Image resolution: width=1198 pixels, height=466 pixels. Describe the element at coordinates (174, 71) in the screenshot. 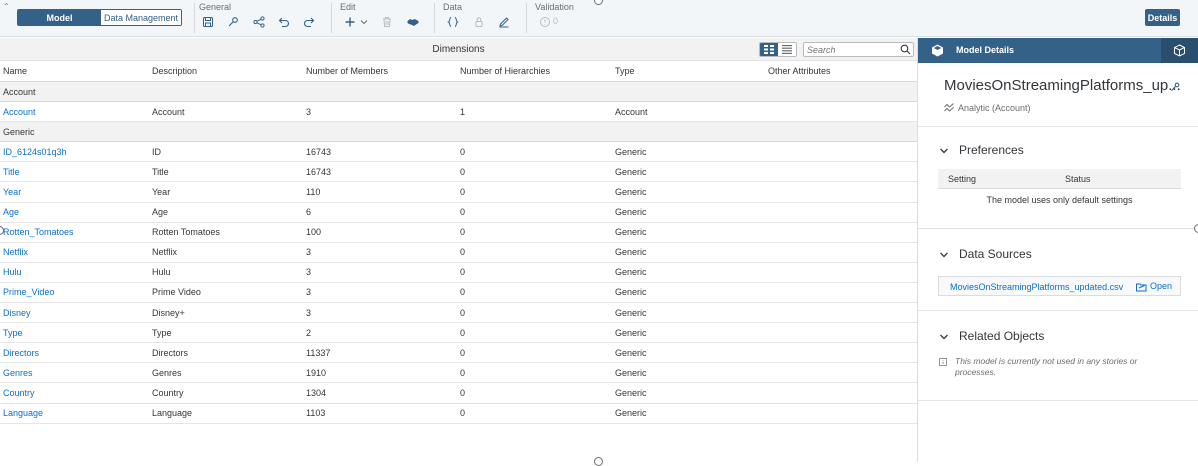

I see `column-header-description: Description` at that location.